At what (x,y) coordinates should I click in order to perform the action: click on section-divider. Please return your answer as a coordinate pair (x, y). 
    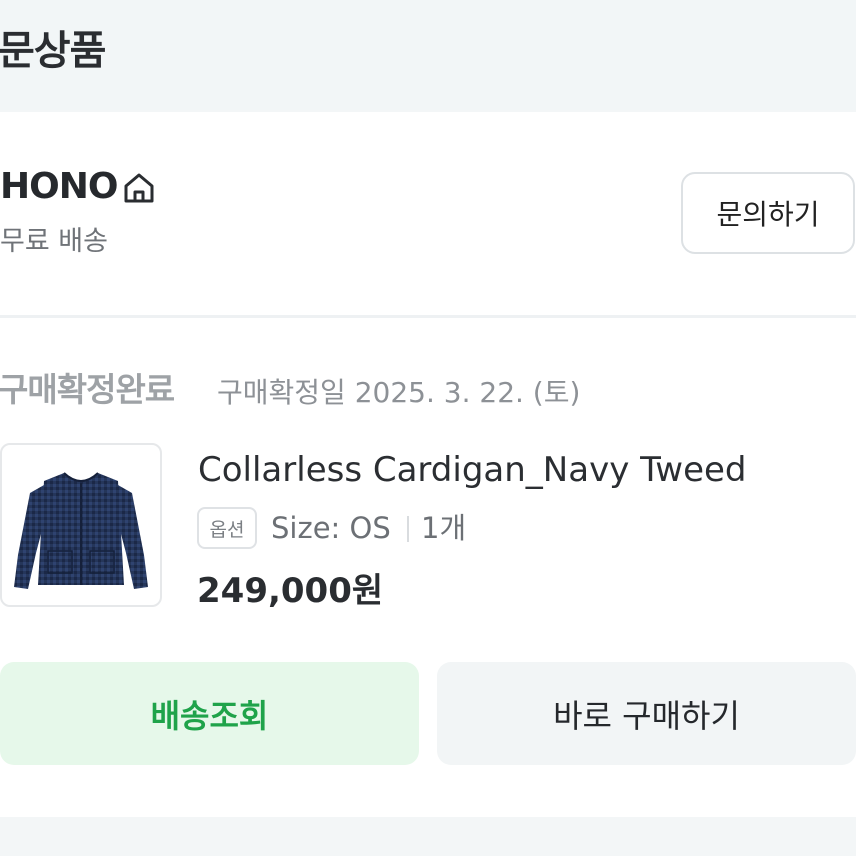
    Looking at the image, I should click on (428, 316).